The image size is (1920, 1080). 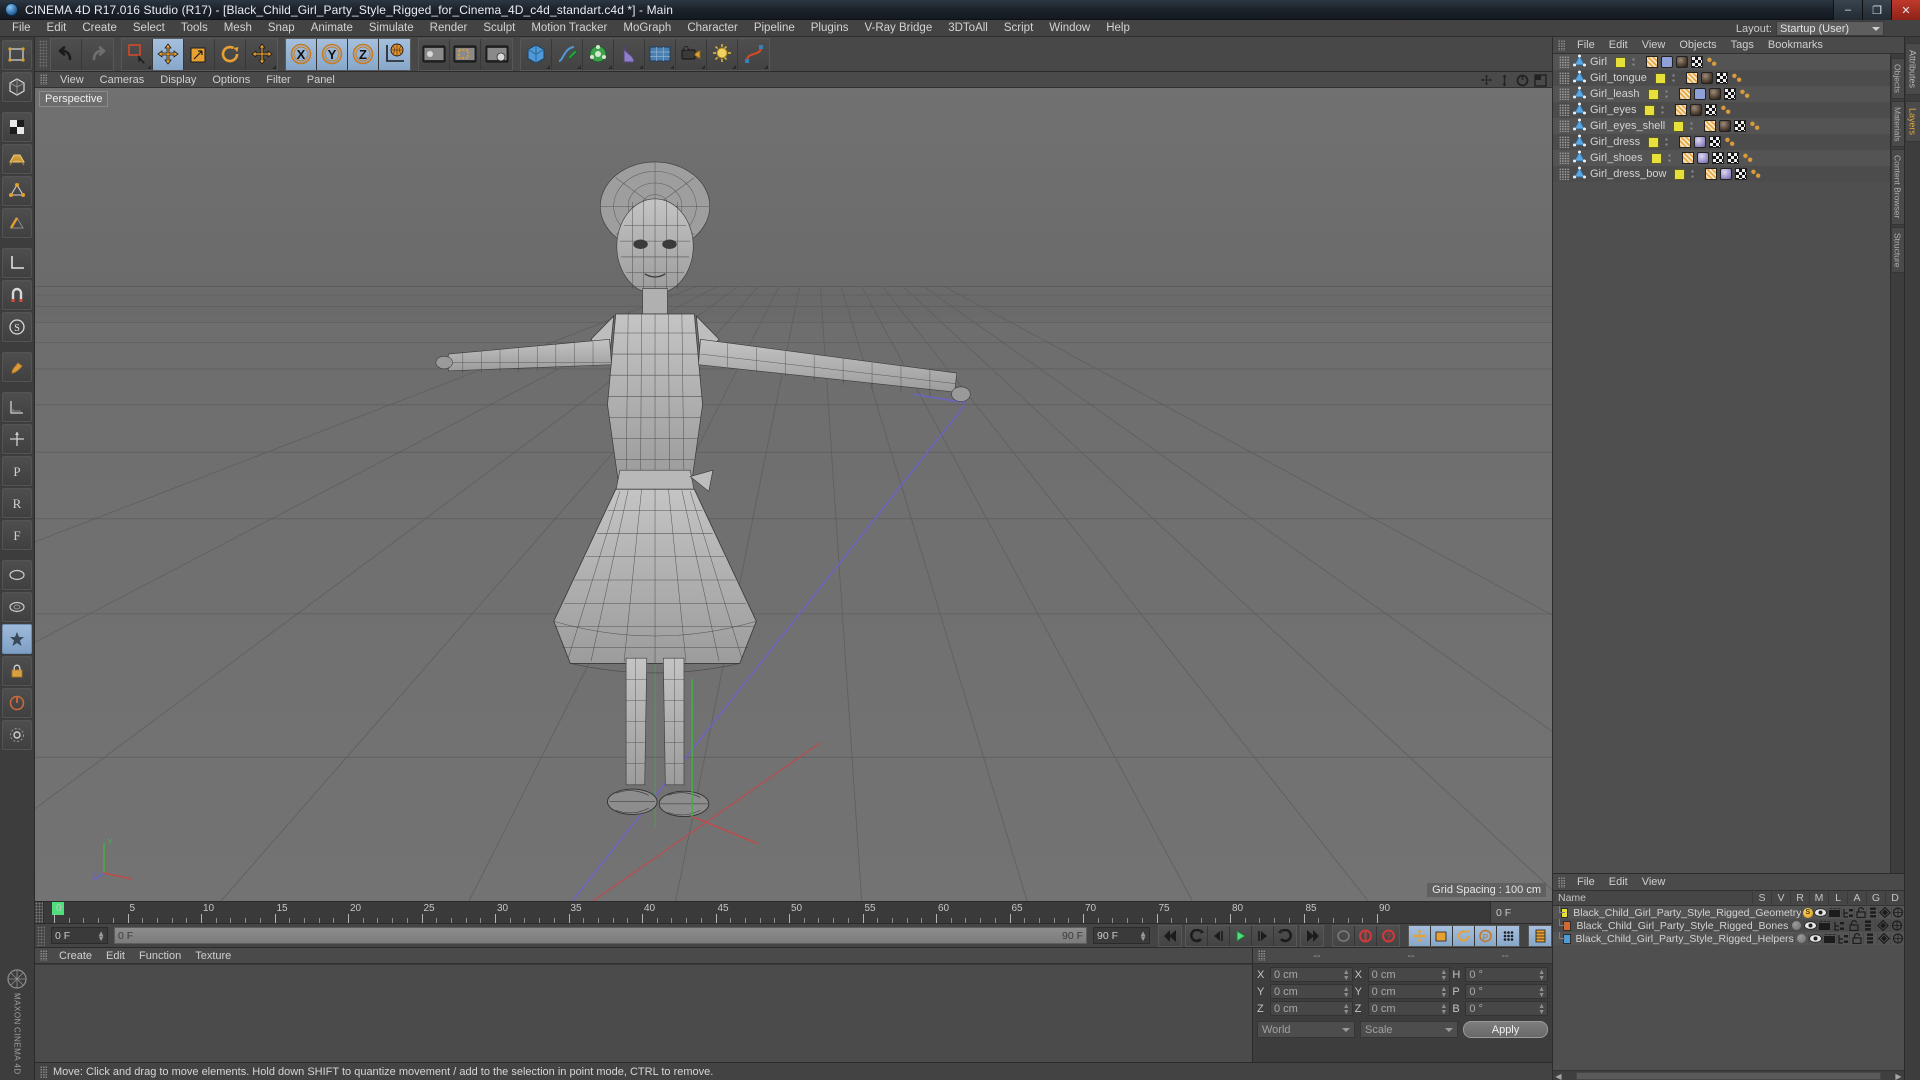 I want to click on layout-dropdown: Startup (User), so click(x=1830, y=28).